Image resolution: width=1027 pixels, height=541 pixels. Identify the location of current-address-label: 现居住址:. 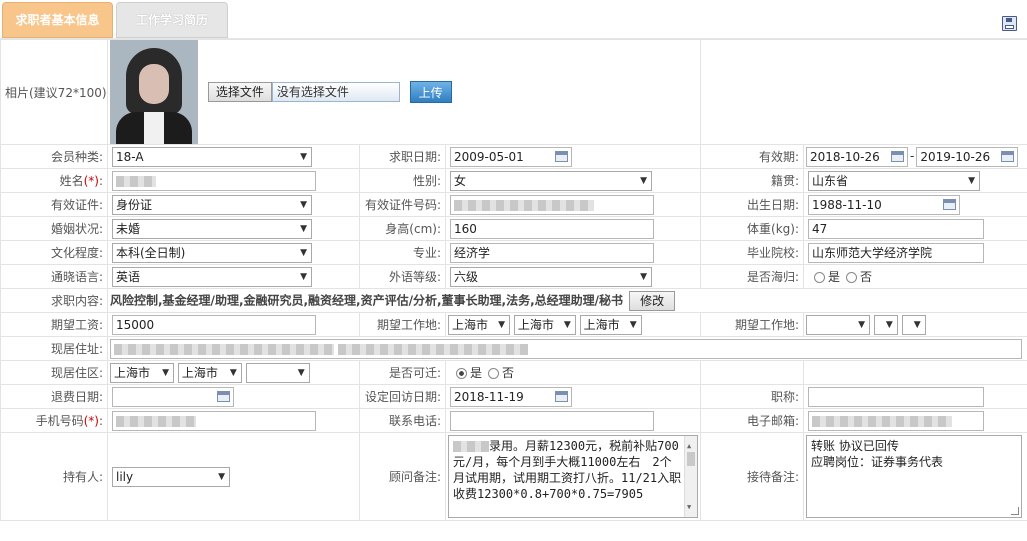
(54, 348).